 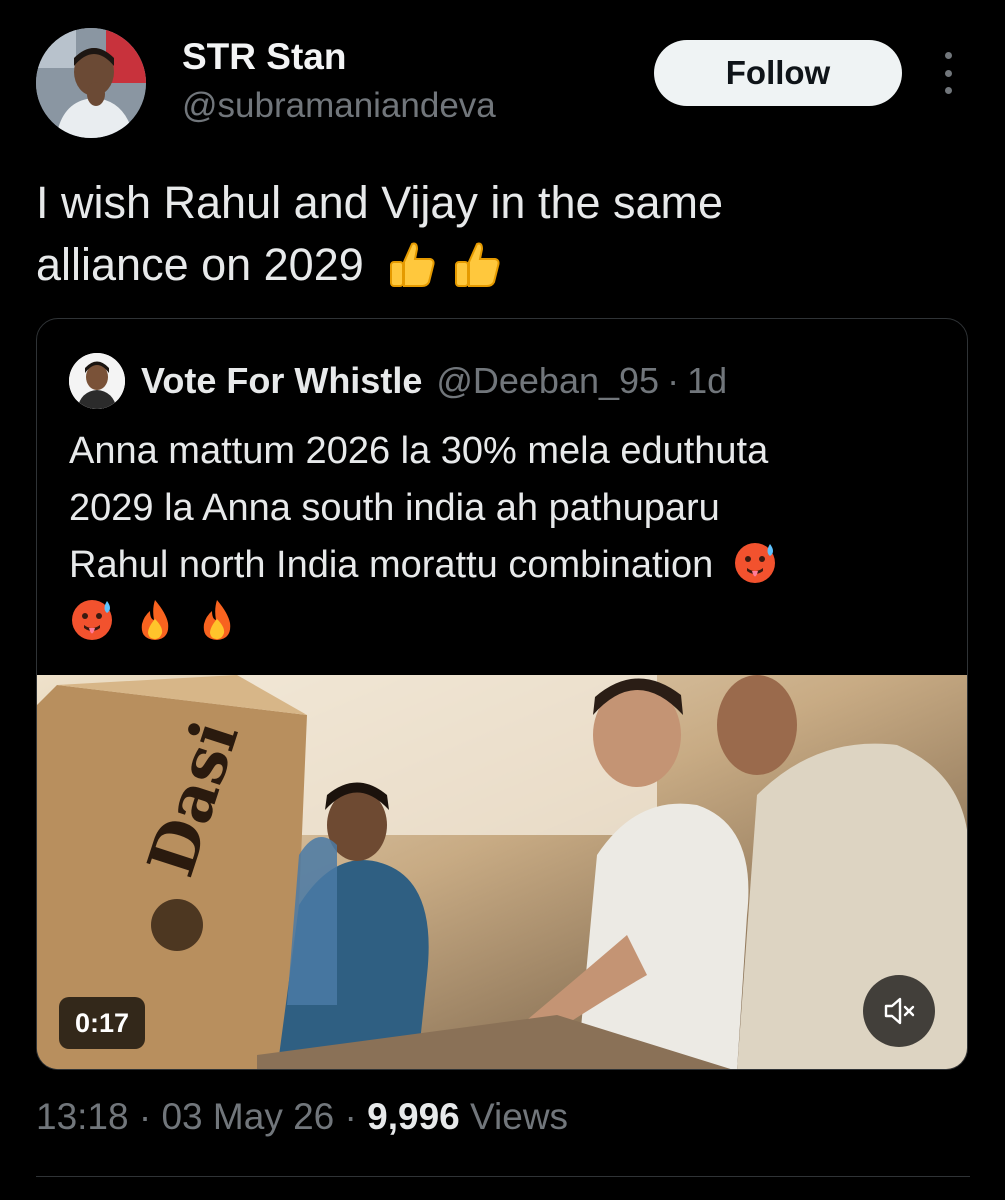 I want to click on quoted-display-name: Vote For Whistle, so click(x=281, y=381).